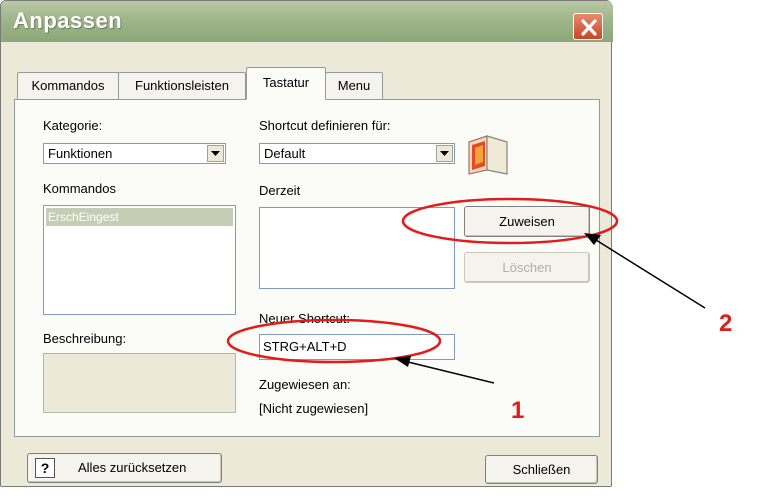  What do you see at coordinates (510, 221) in the screenshot?
I see `highlight-assign-ellipse` at bounding box center [510, 221].